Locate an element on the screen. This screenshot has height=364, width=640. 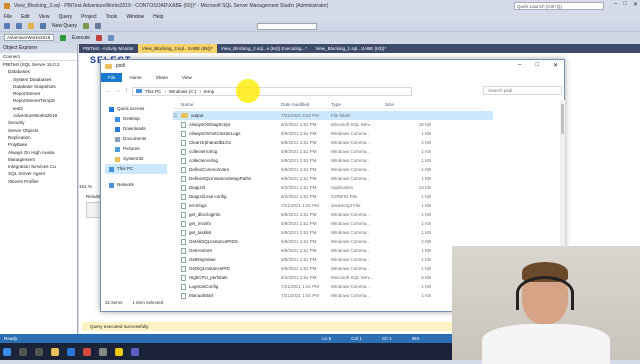
nav-item-network: Network is located at coordinates (136, 185).